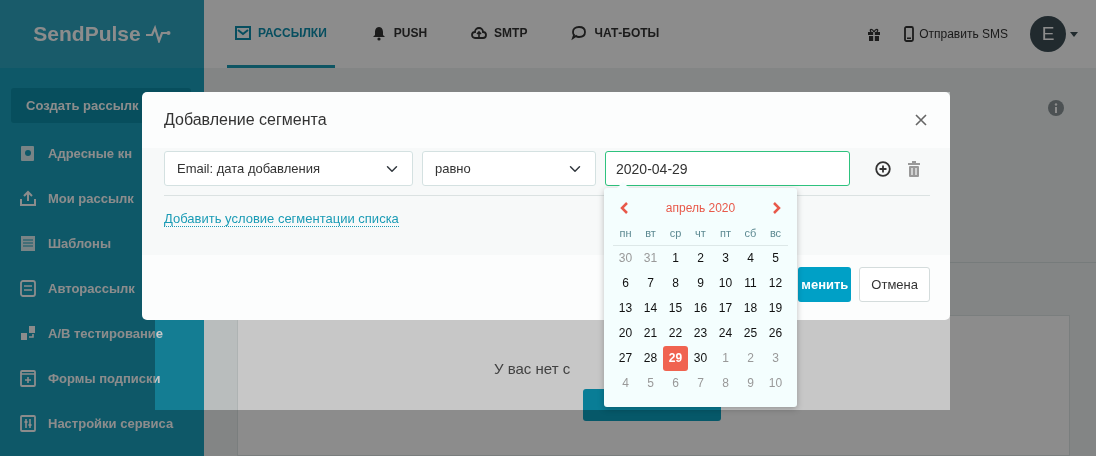 This screenshot has height=456, width=1096. I want to click on month-title: апрель 2020, so click(700, 208).